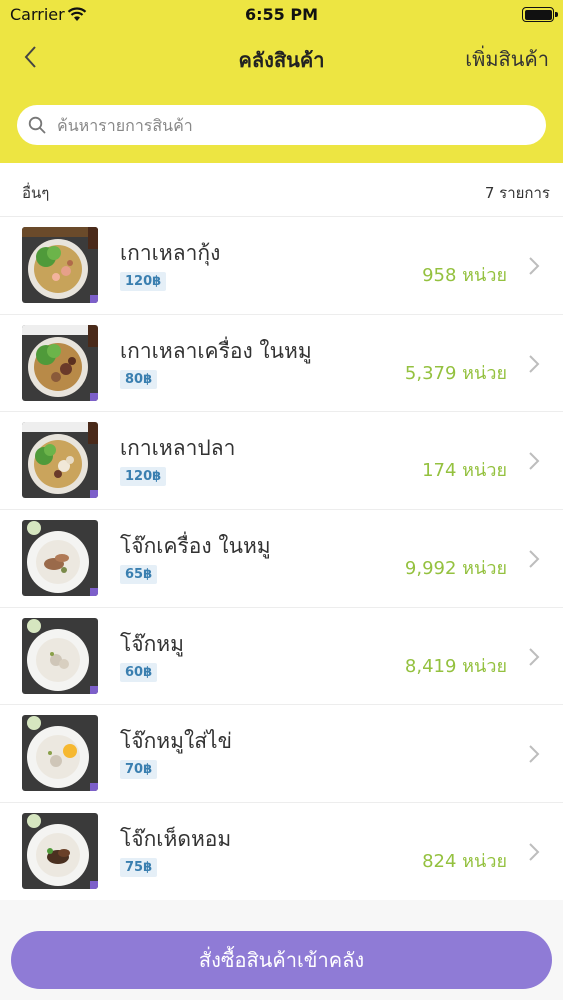  What do you see at coordinates (139, 575) in the screenshot?
I see `price-badge: 65฿` at bounding box center [139, 575].